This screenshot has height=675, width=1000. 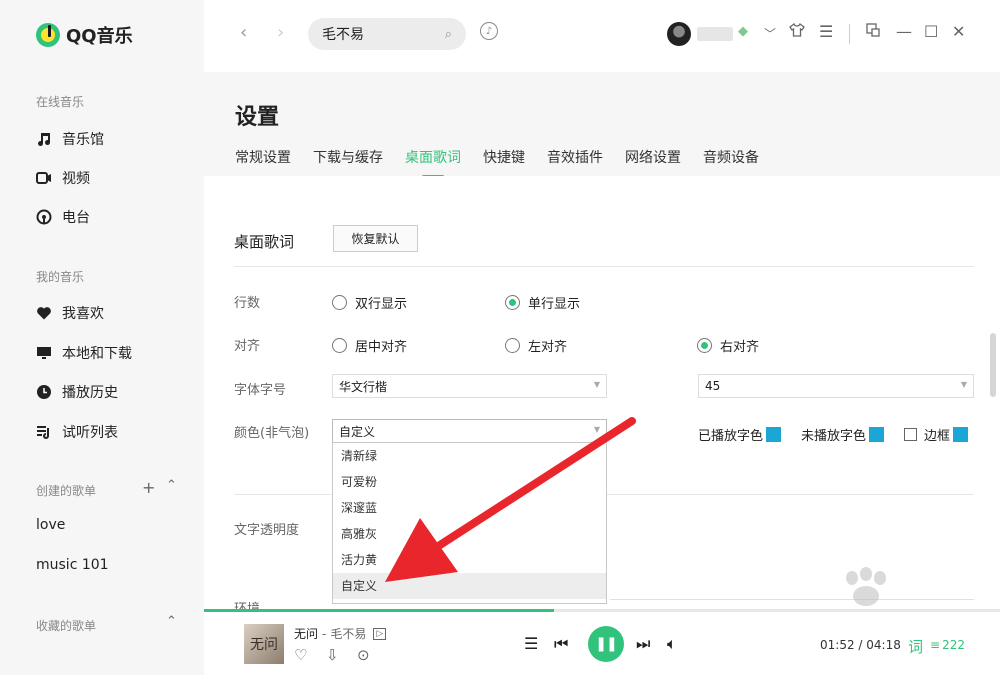 What do you see at coordinates (904, 31) in the screenshot?
I see `minimize-icon: —` at bounding box center [904, 31].